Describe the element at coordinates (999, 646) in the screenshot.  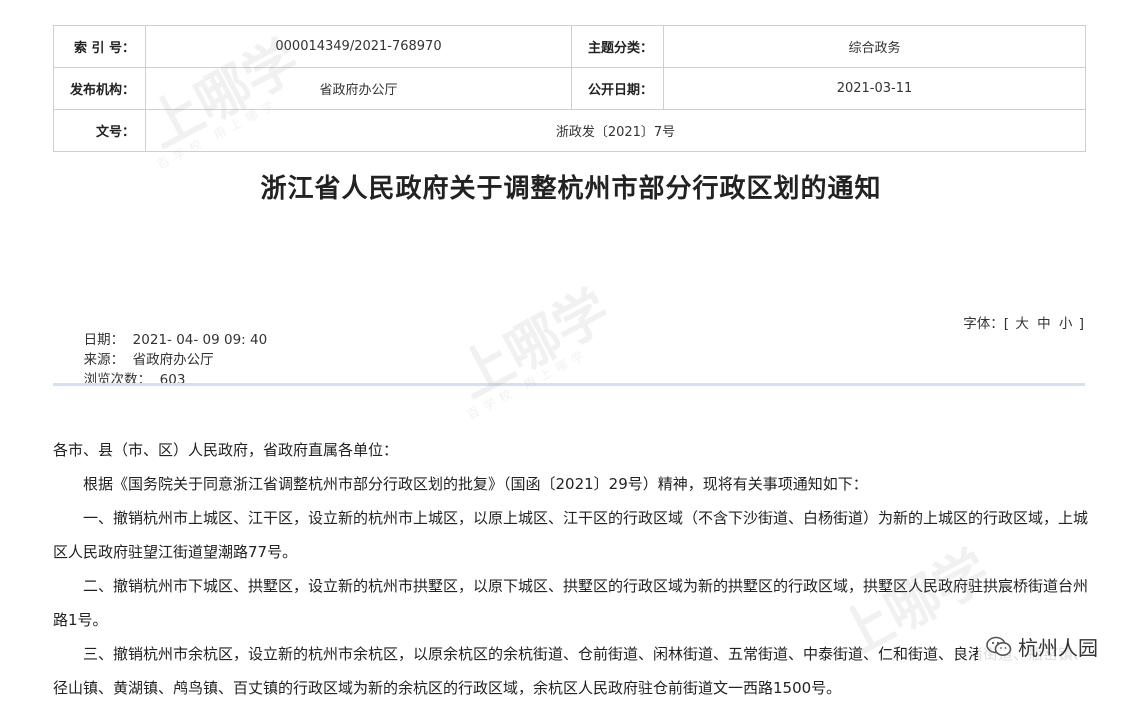
I see `wechat-icon` at that location.